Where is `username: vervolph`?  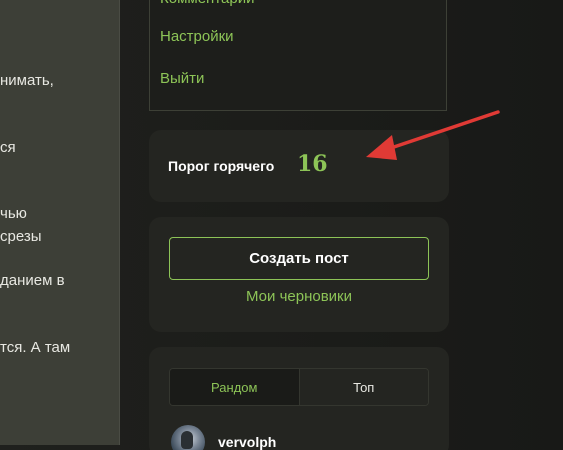
username: vervolph is located at coordinates (247, 442).